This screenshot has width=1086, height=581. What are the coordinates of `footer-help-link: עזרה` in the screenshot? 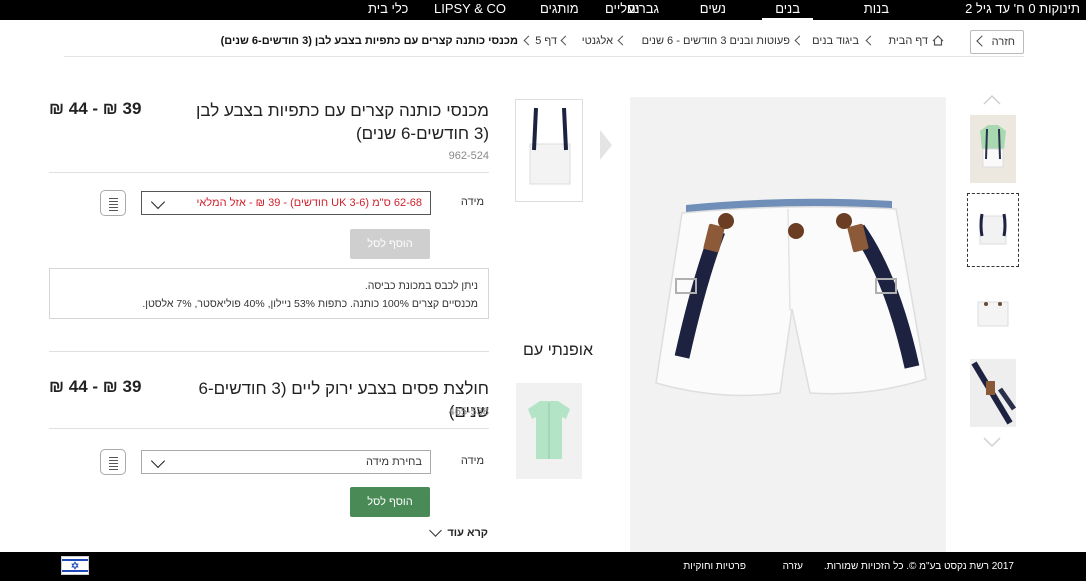 It's located at (793, 566).